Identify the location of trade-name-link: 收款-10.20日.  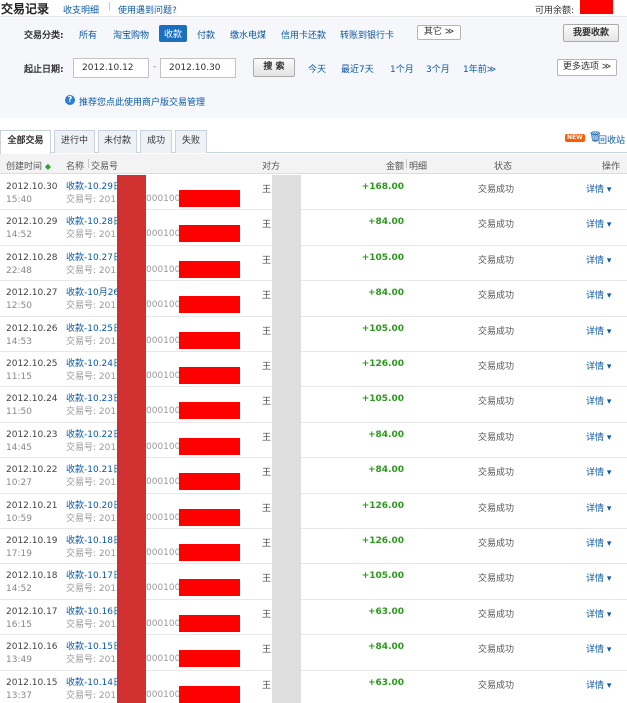
(94, 506).